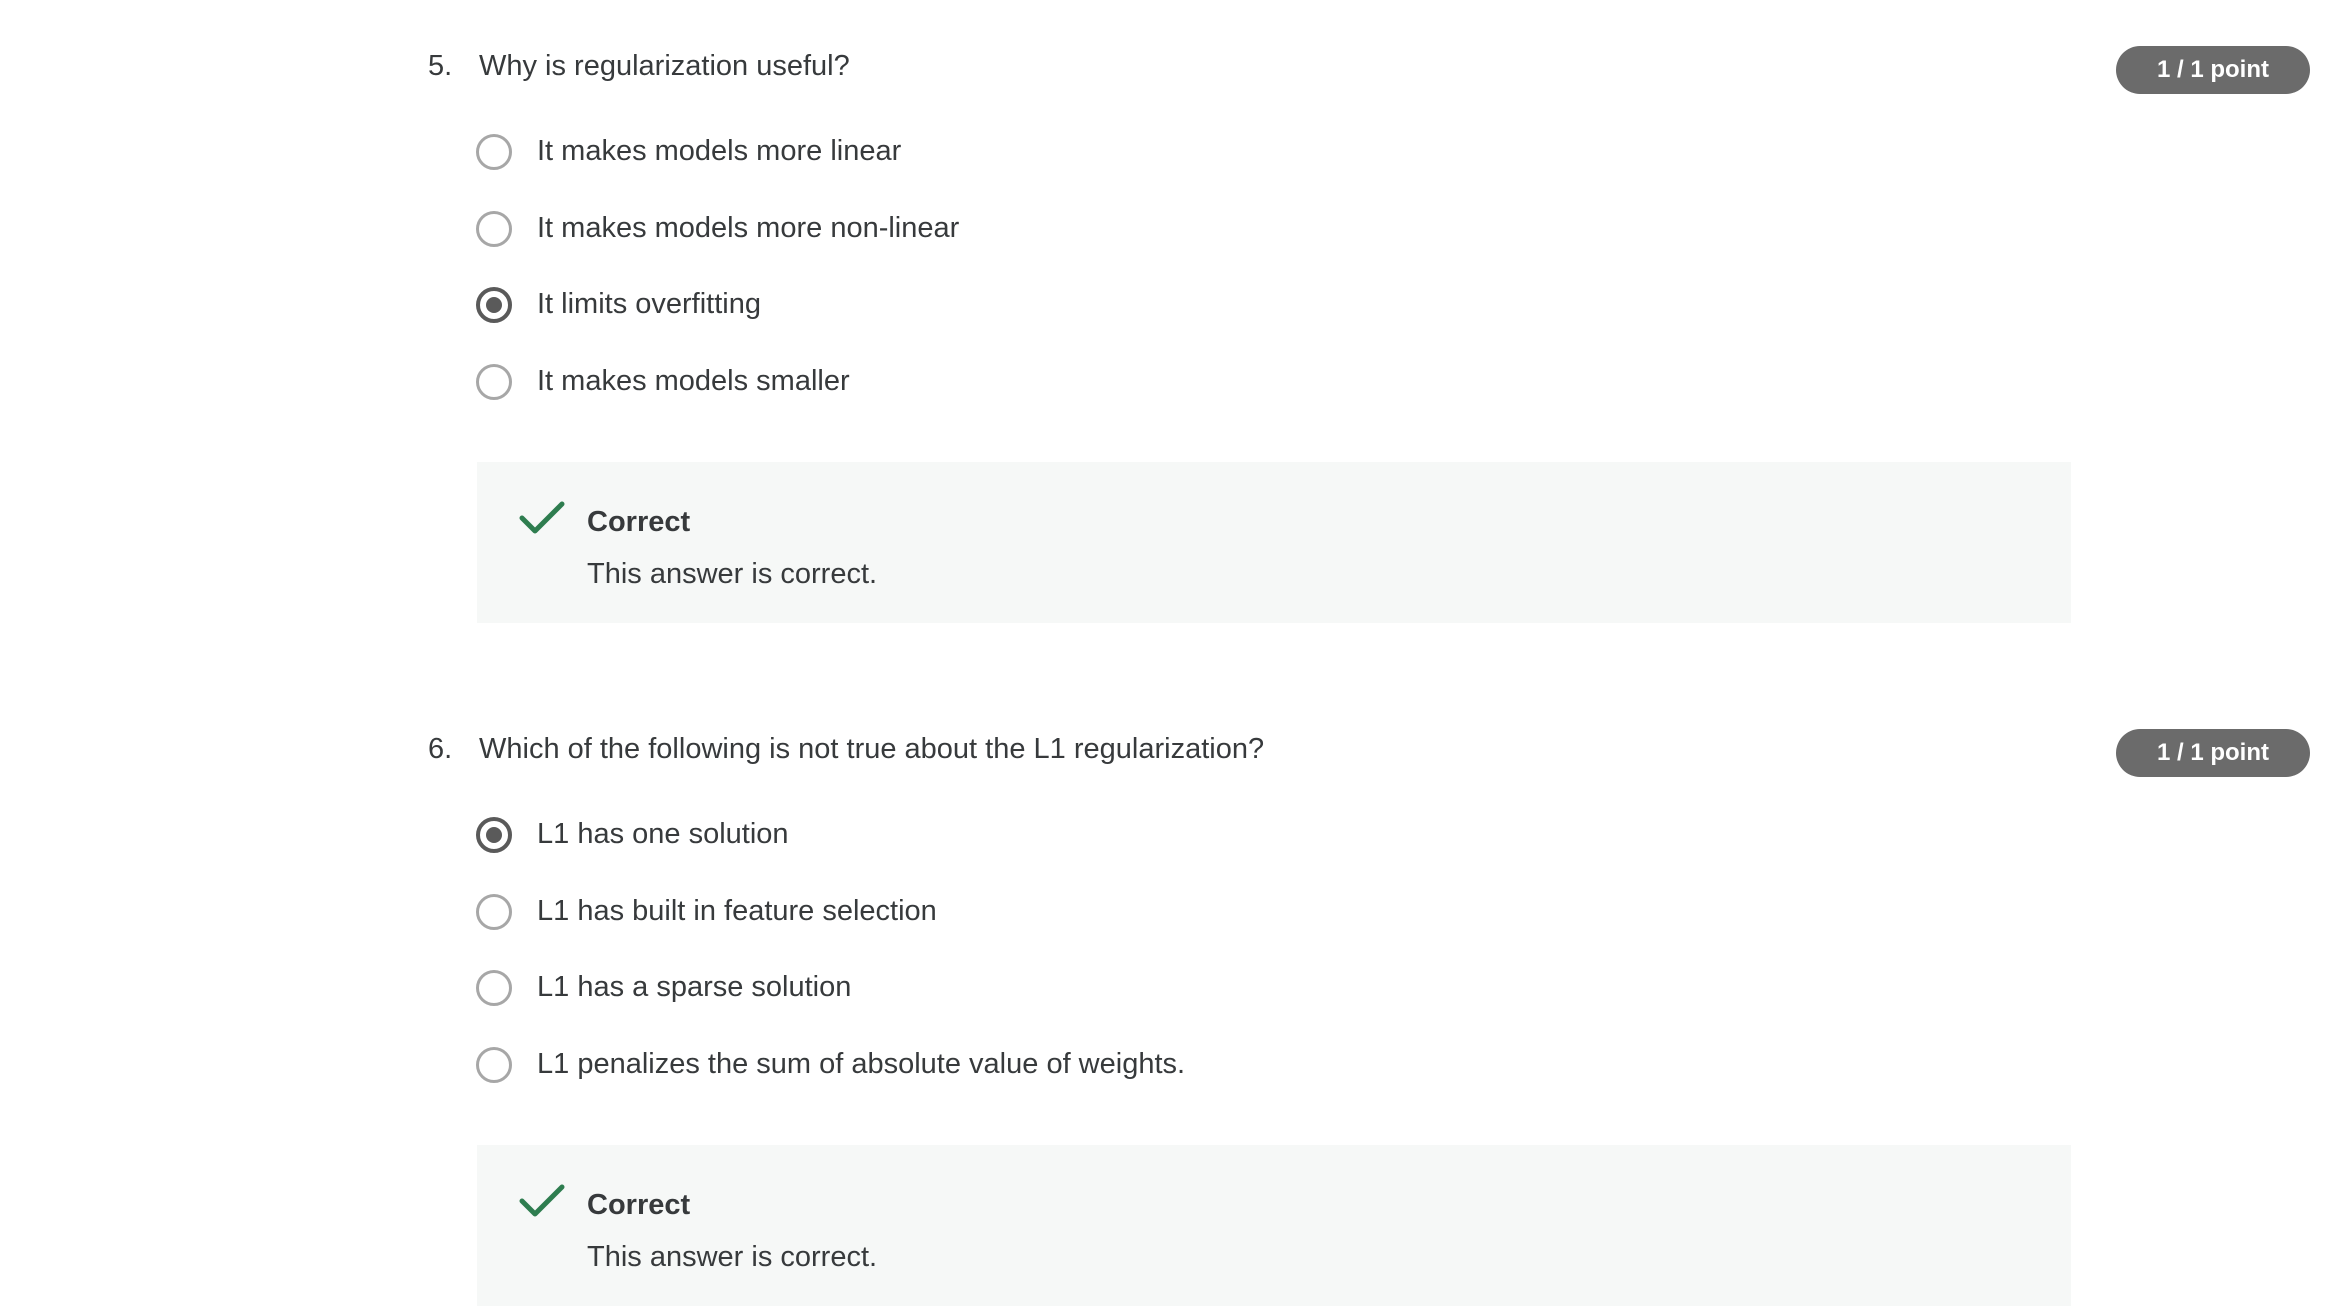 The height and width of the screenshot is (1306, 2330). What do you see at coordinates (440, 749) in the screenshot?
I see `question-number: 6.` at bounding box center [440, 749].